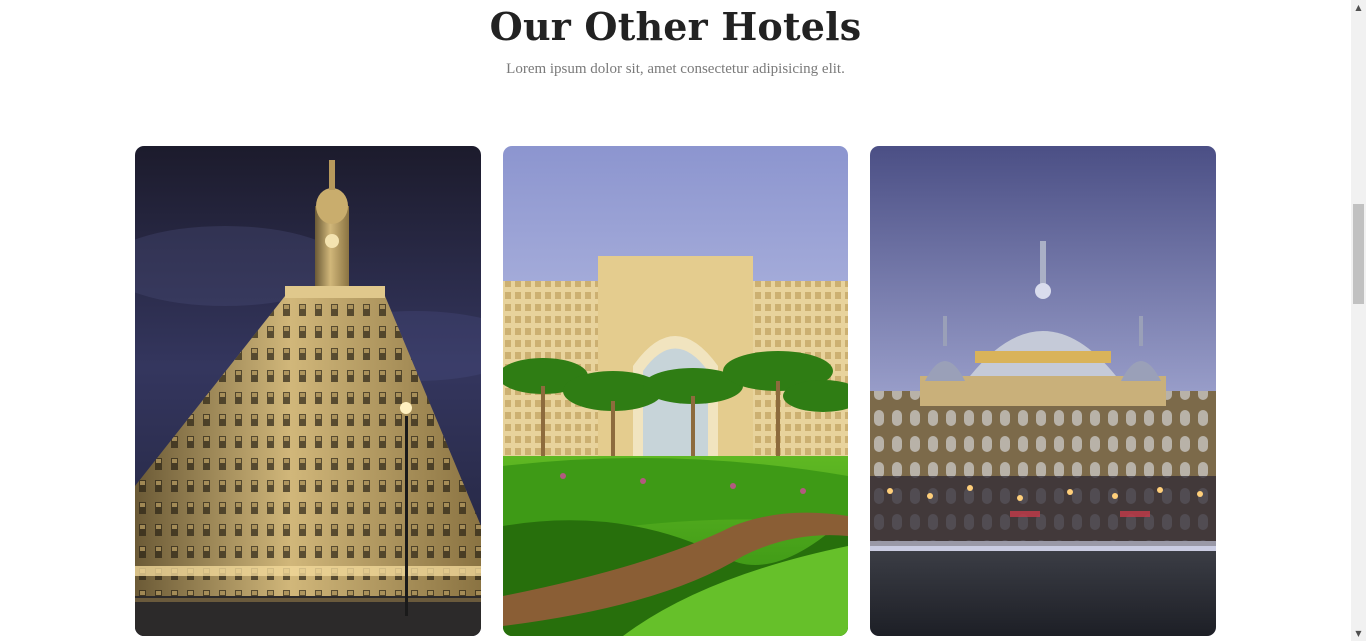  Describe the element at coordinates (1358, 320) in the screenshot. I see `page-scrollbar: ▲ ▼` at that location.